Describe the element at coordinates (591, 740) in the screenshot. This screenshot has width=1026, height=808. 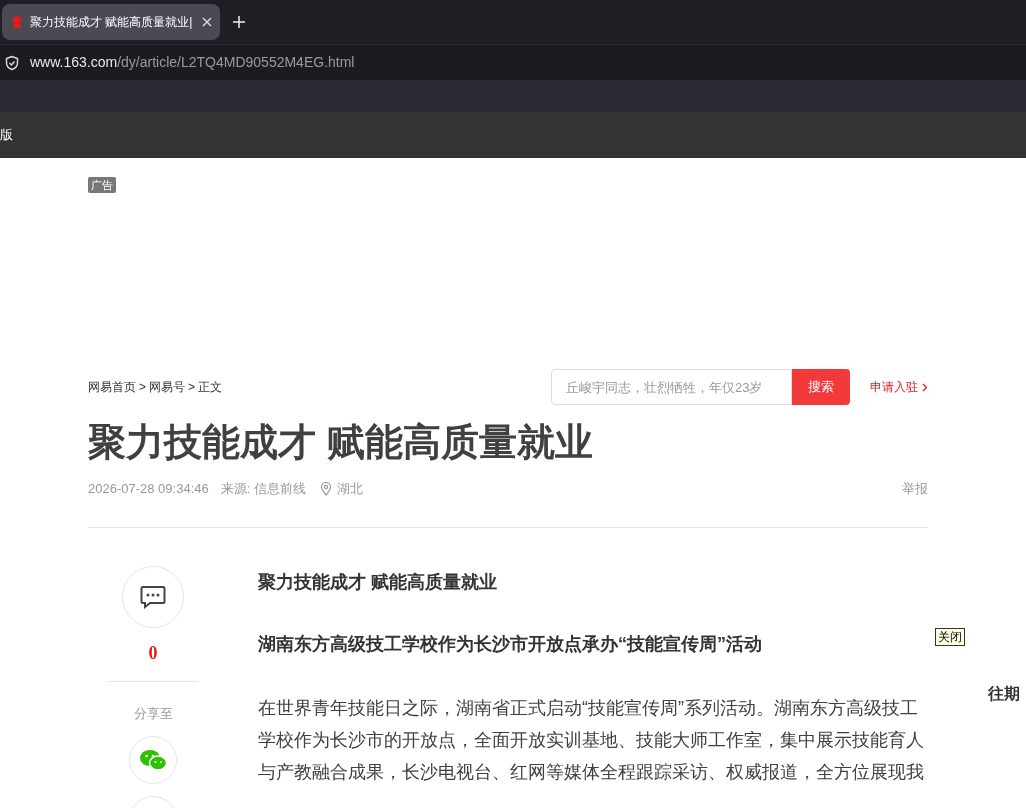
I see `article-paragraph: 在世界青年技能日之际，湖南省正式启动“技能宣传周”系列活动。湖南东方高级技工学校作为长沙市的开放点，全面开放实训基地、技能大师工作室，集中展示技能育人与产教融合成果，长沙电视台、红网等媒体全程跟踪采访、权威报道，全方位展现我` at that location.